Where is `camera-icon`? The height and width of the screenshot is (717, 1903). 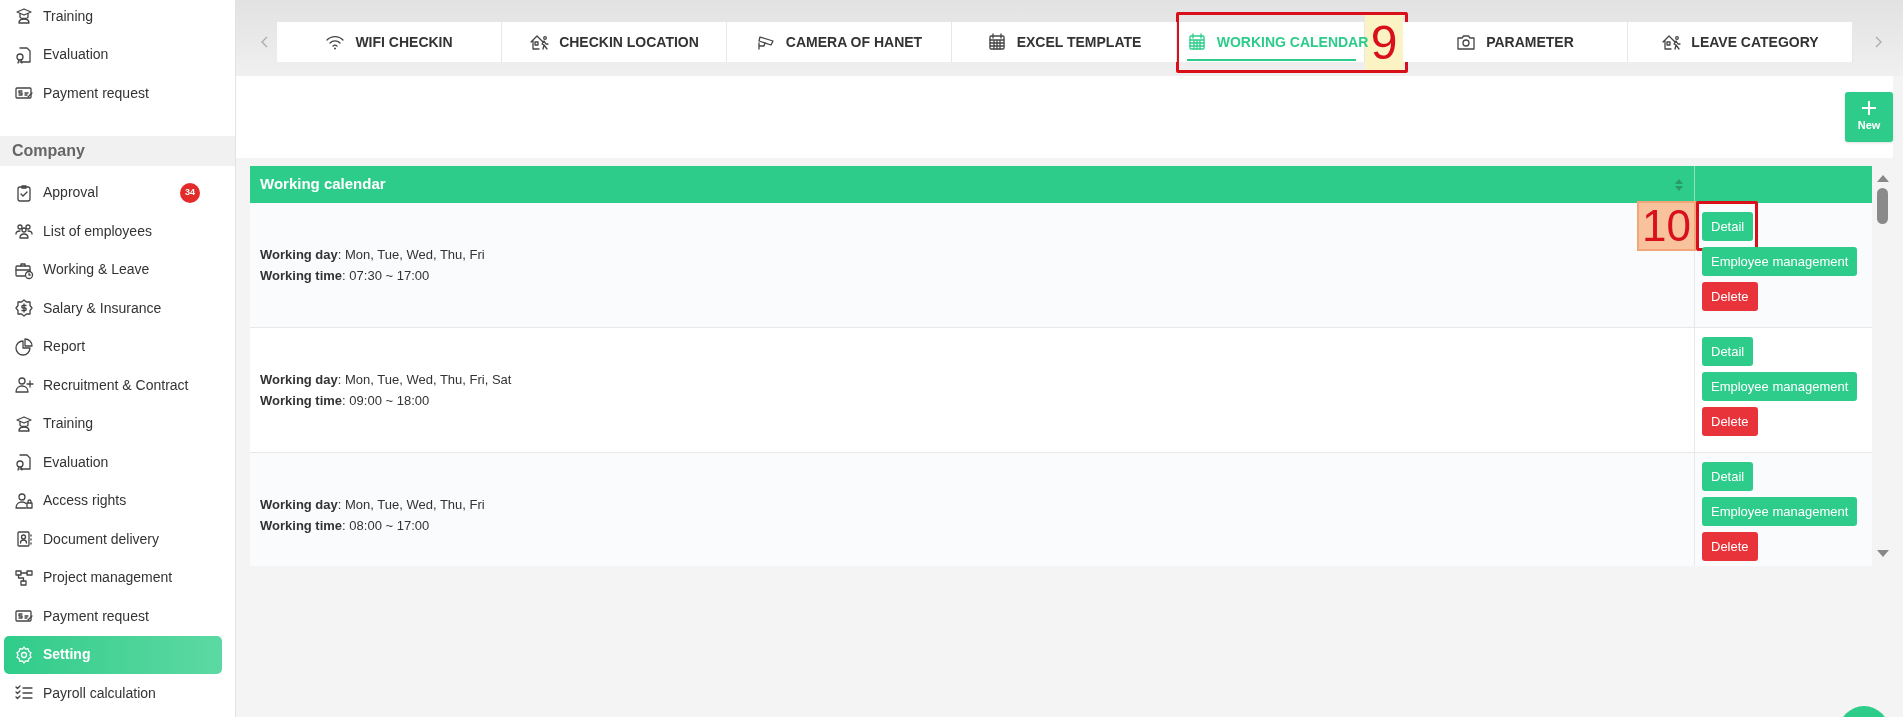
camera-icon is located at coordinates (1466, 42).